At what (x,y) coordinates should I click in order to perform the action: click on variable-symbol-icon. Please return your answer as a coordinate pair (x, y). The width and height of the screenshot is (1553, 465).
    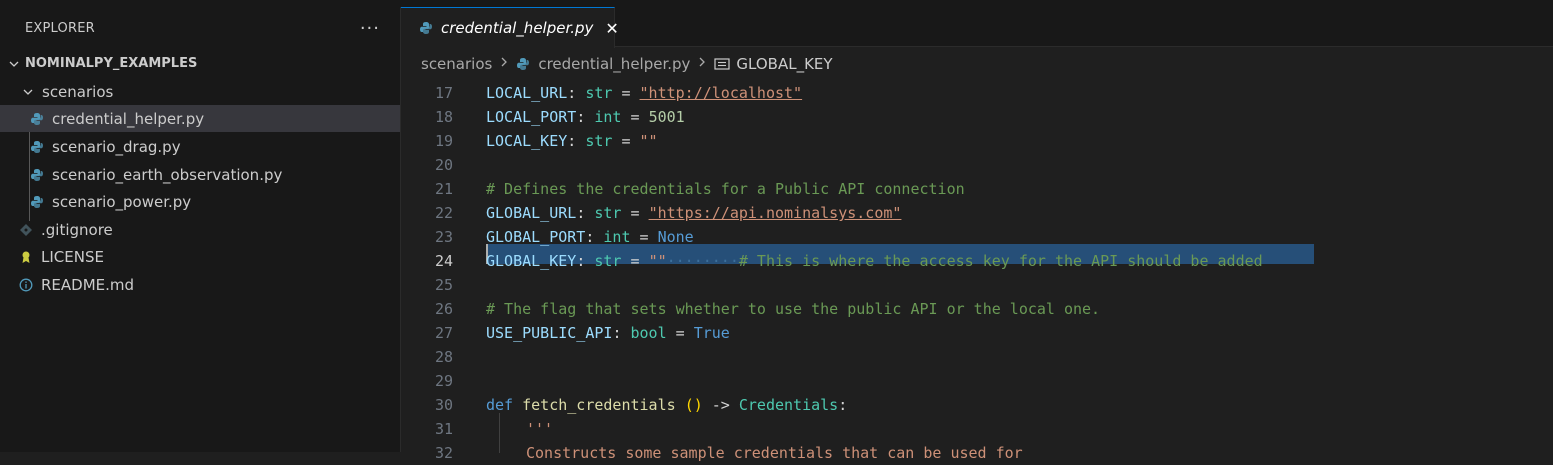
    Looking at the image, I should click on (722, 64).